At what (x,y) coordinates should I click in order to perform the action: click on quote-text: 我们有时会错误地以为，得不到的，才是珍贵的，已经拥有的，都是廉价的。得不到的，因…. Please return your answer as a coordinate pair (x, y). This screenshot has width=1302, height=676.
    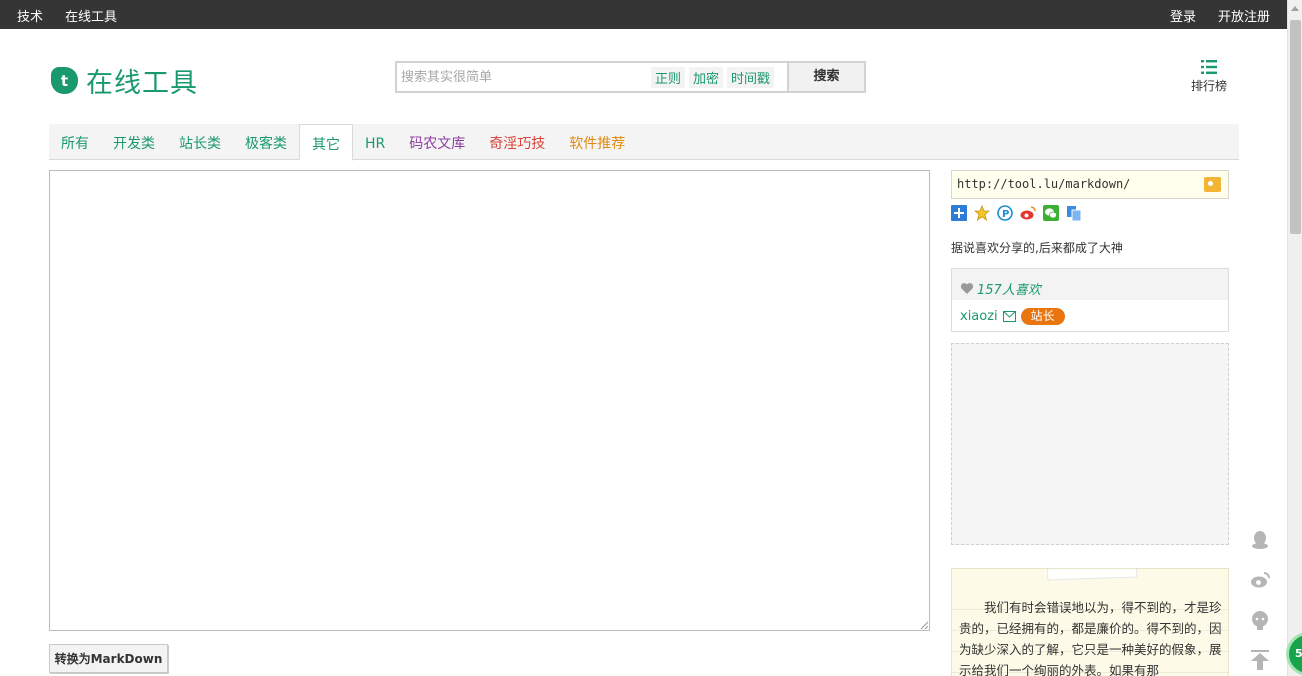
    Looking at the image, I should click on (1090, 638).